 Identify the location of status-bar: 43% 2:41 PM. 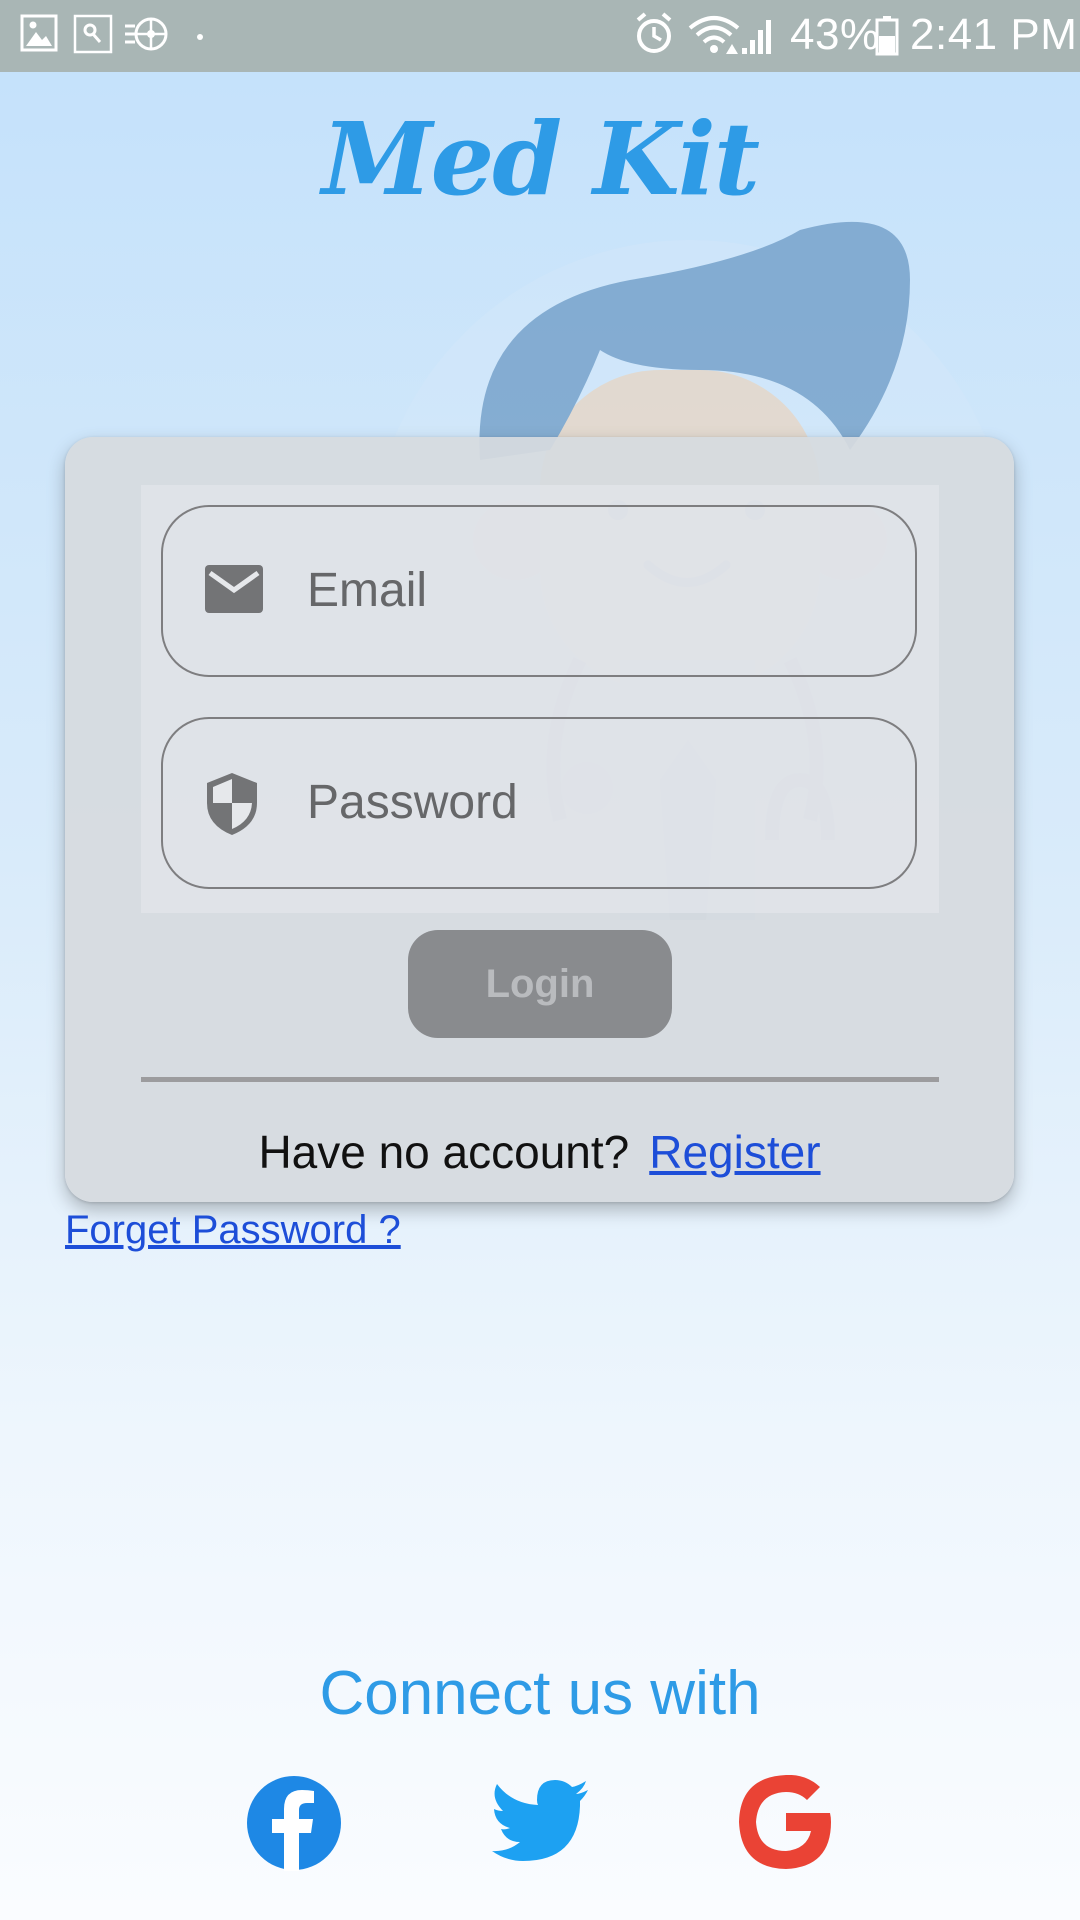
(540, 36).